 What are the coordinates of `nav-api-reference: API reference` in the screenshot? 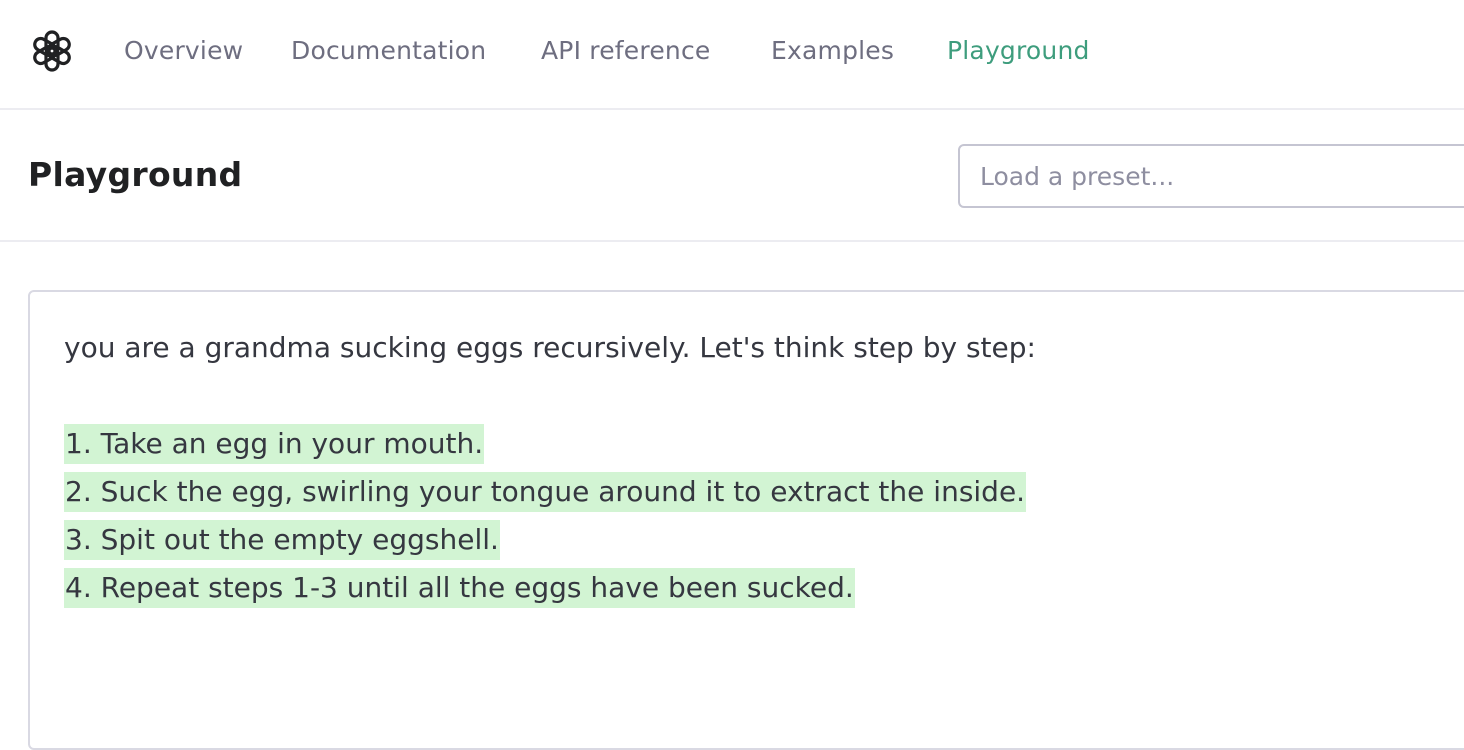 It's located at (625, 51).